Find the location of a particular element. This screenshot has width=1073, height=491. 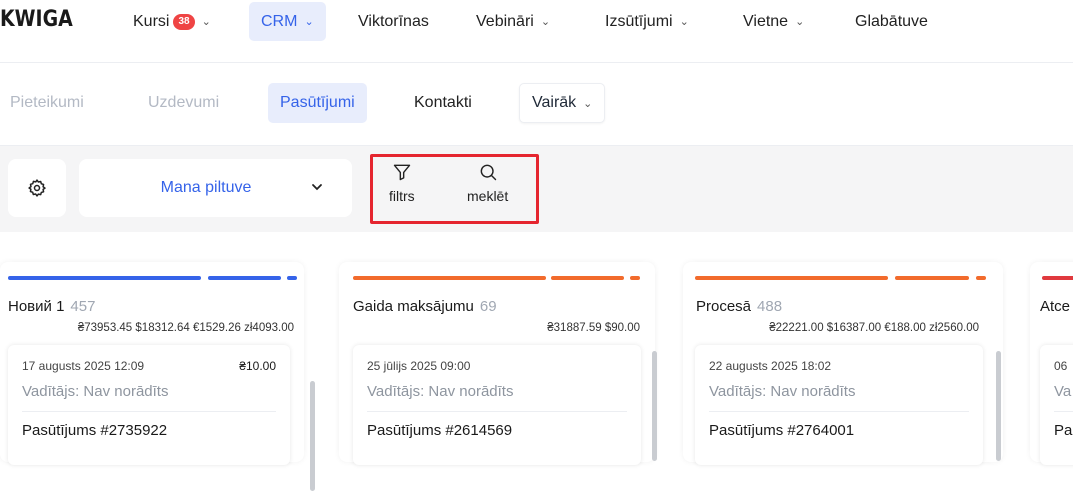

column-count: 457 is located at coordinates (83, 306).